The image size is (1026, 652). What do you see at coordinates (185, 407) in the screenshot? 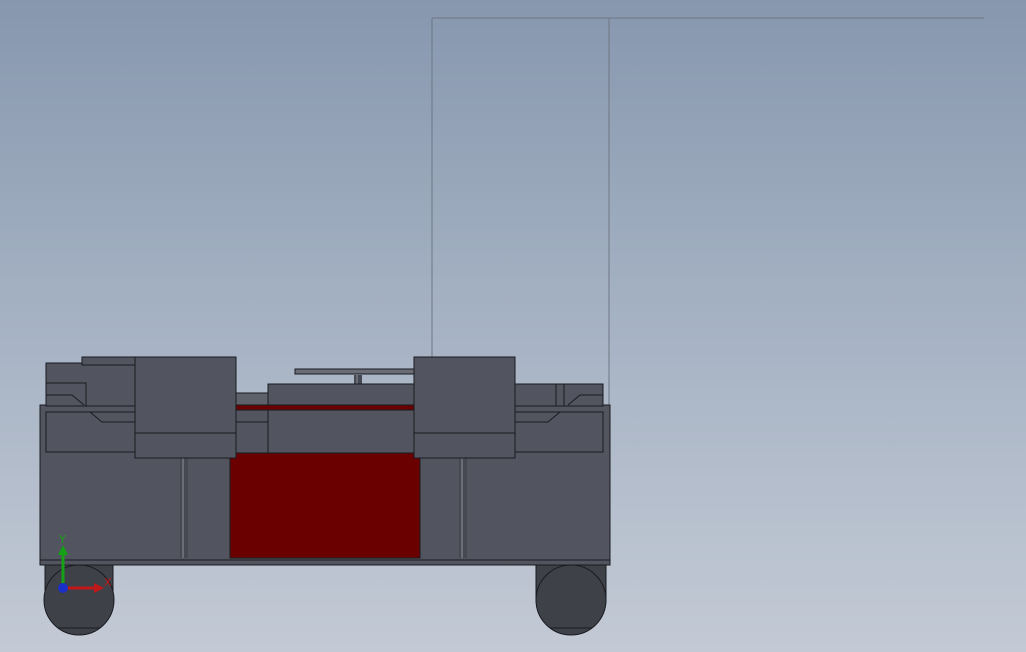
I see `left-tall-block` at bounding box center [185, 407].